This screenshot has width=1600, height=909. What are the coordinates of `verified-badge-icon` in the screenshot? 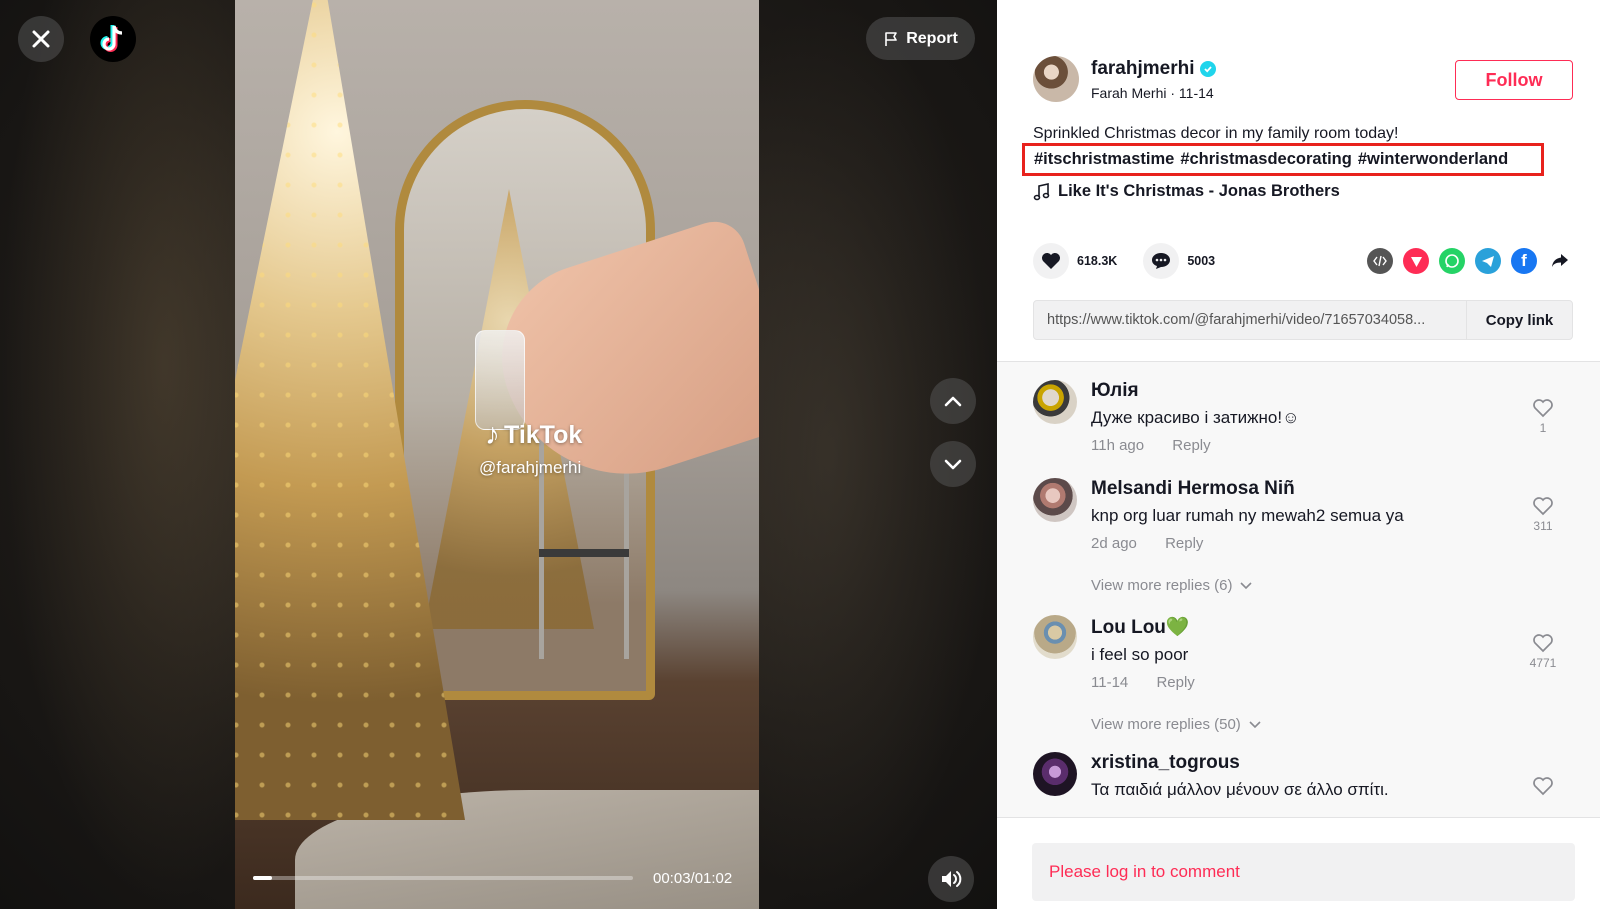 It's located at (1208, 68).